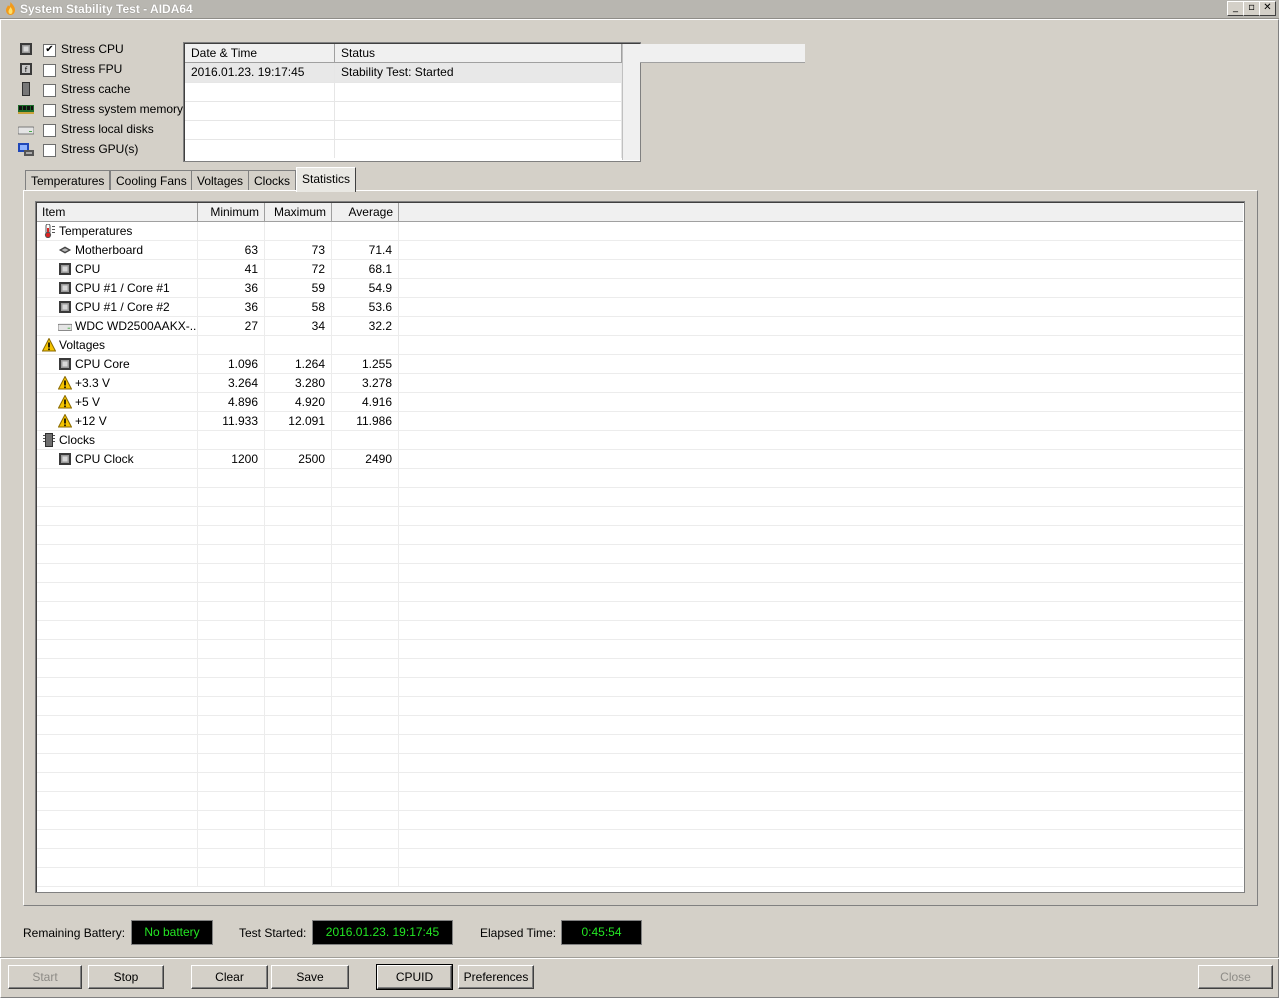 This screenshot has height=998, width=1279. Describe the element at coordinates (103, 90) in the screenshot. I see `stress-option: Stress cache` at that location.